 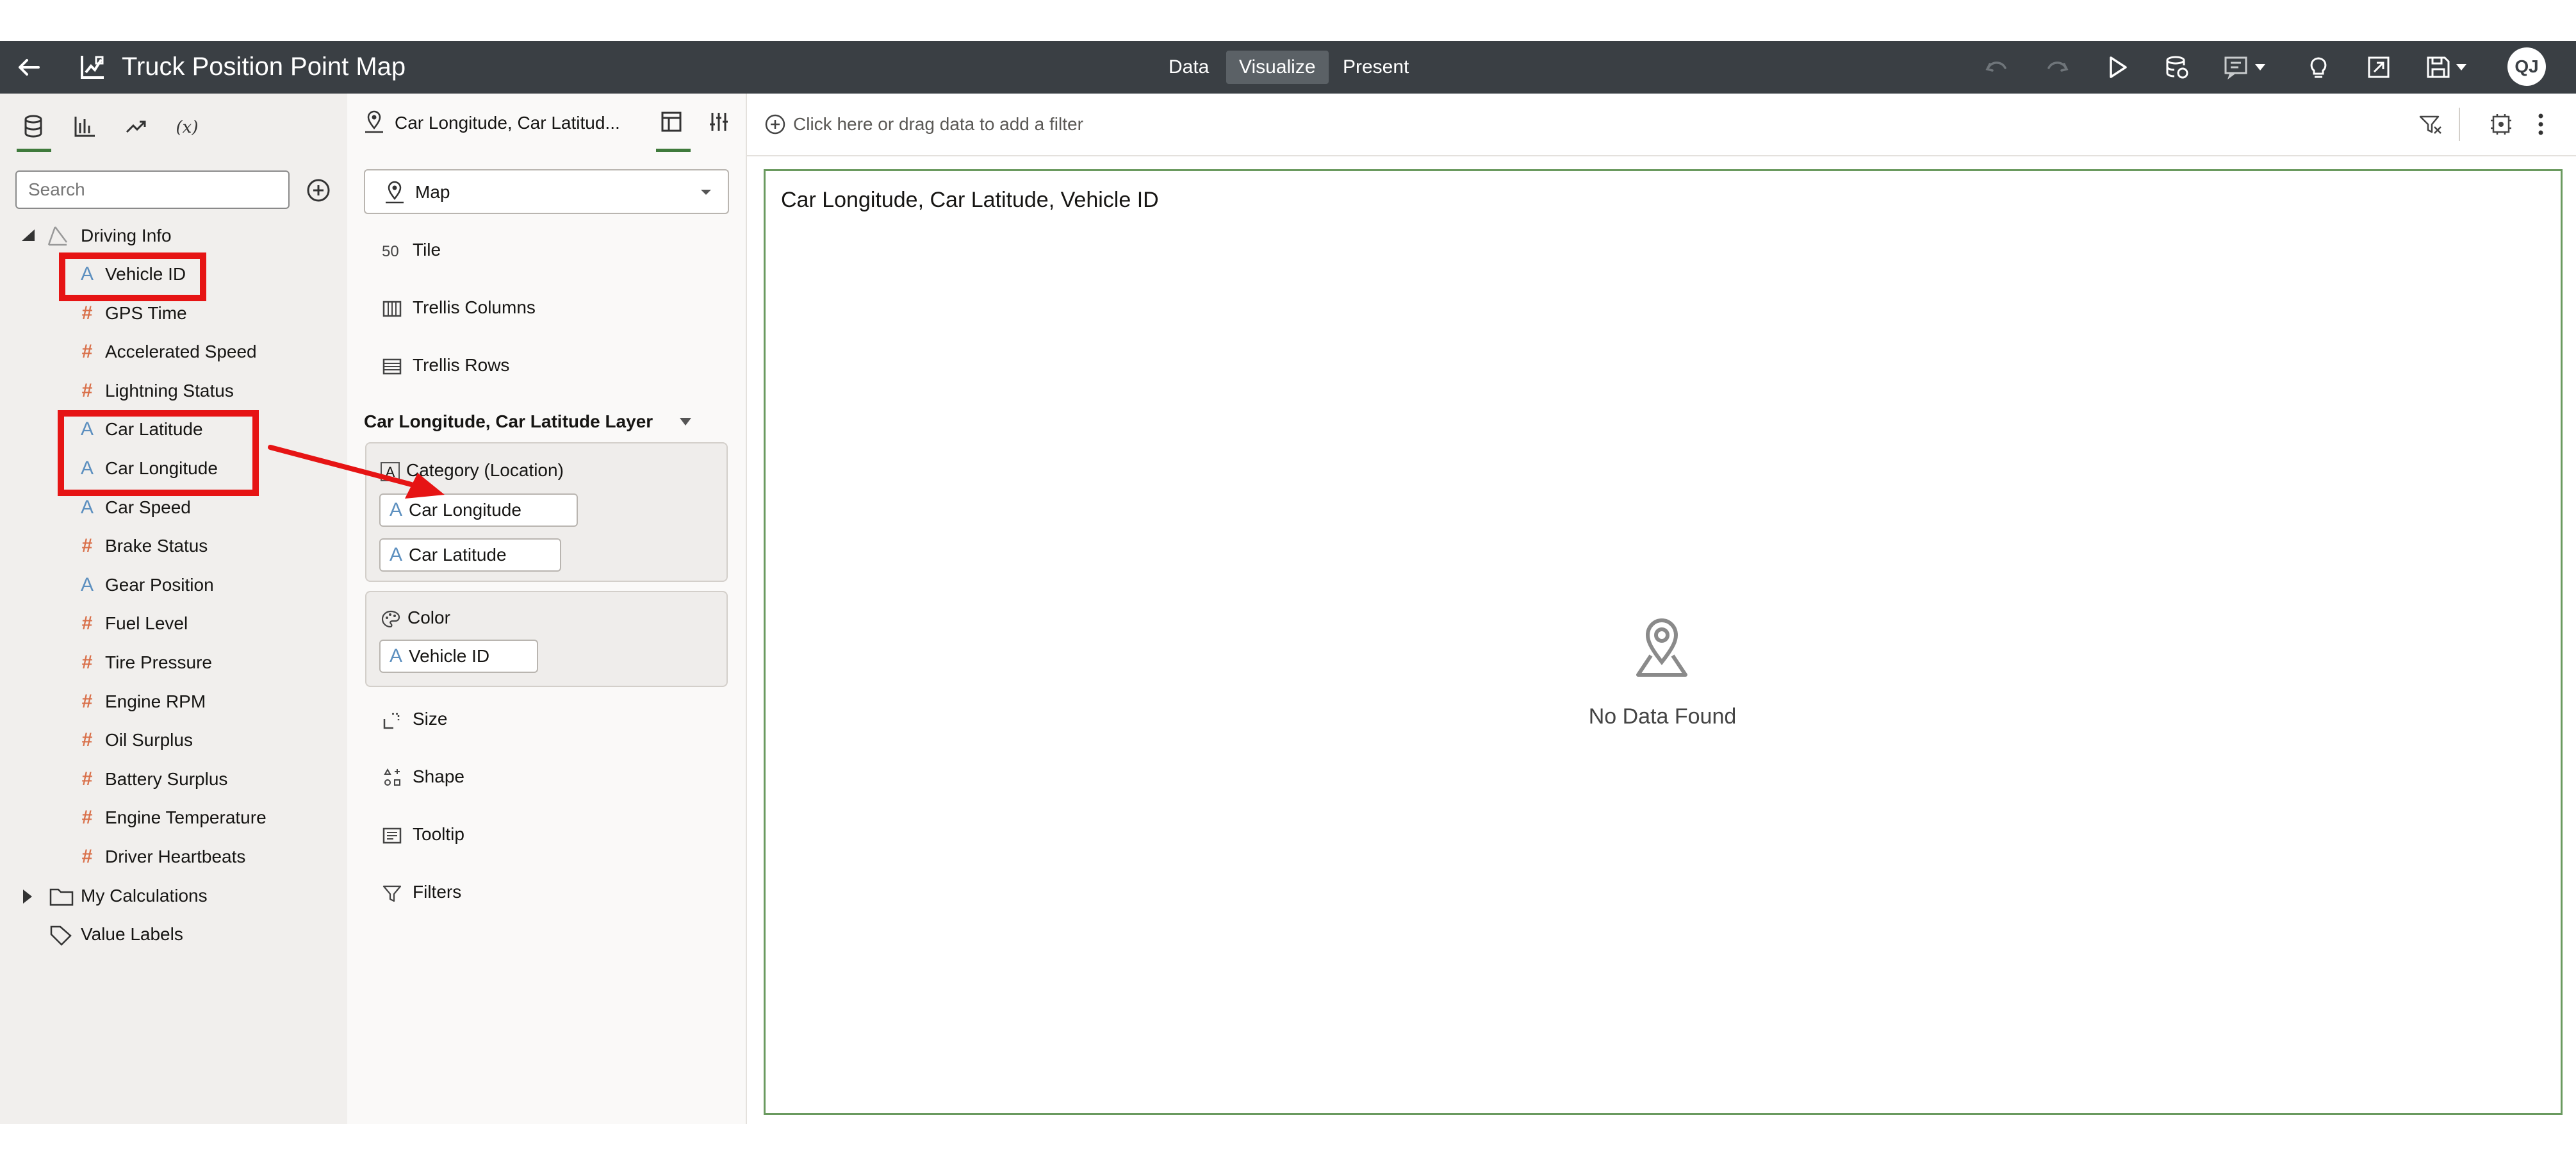 What do you see at coordinates (412, 250) in the screenshot?
I see `drop-target-tile: 50 Tile` at bounding box center [412, 250].